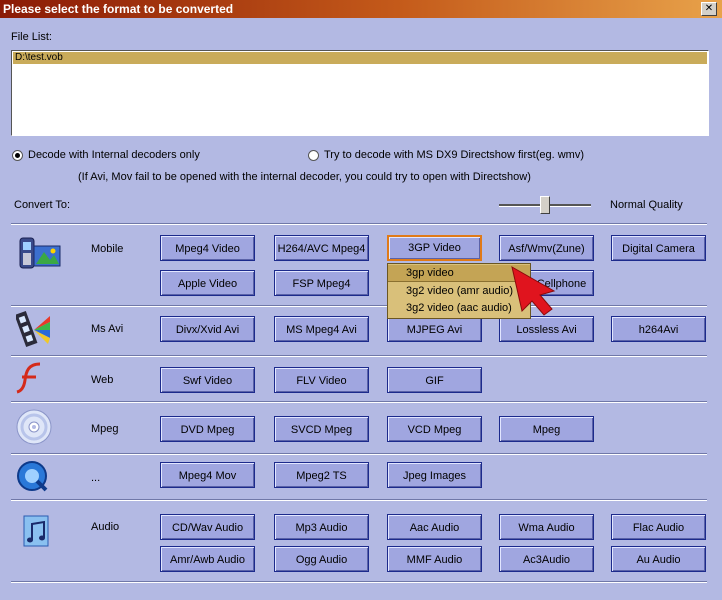  I want to click on pointer-arrow-icon, so click(533, 291).